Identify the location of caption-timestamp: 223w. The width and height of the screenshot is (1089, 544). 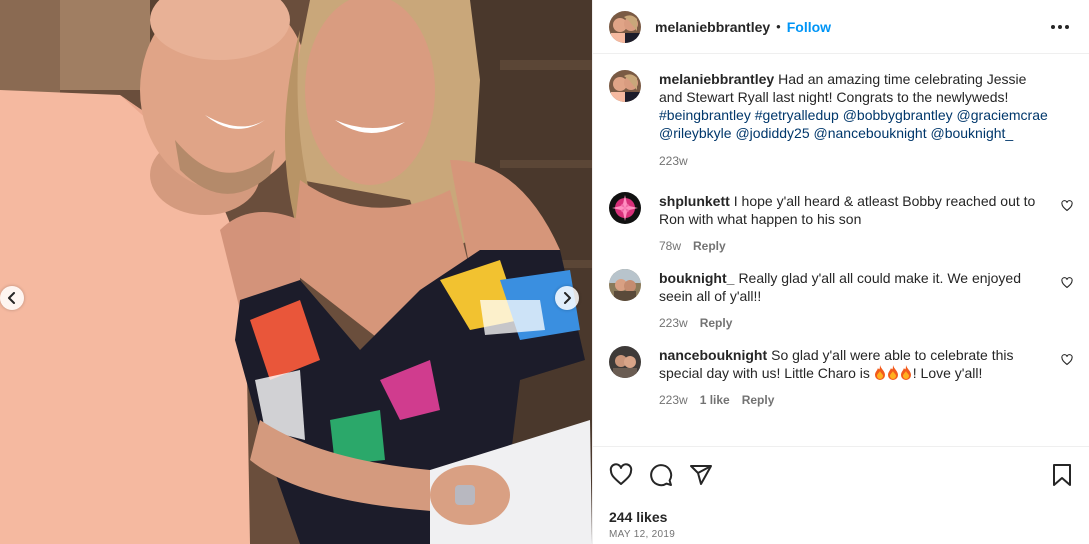
(673, 161).